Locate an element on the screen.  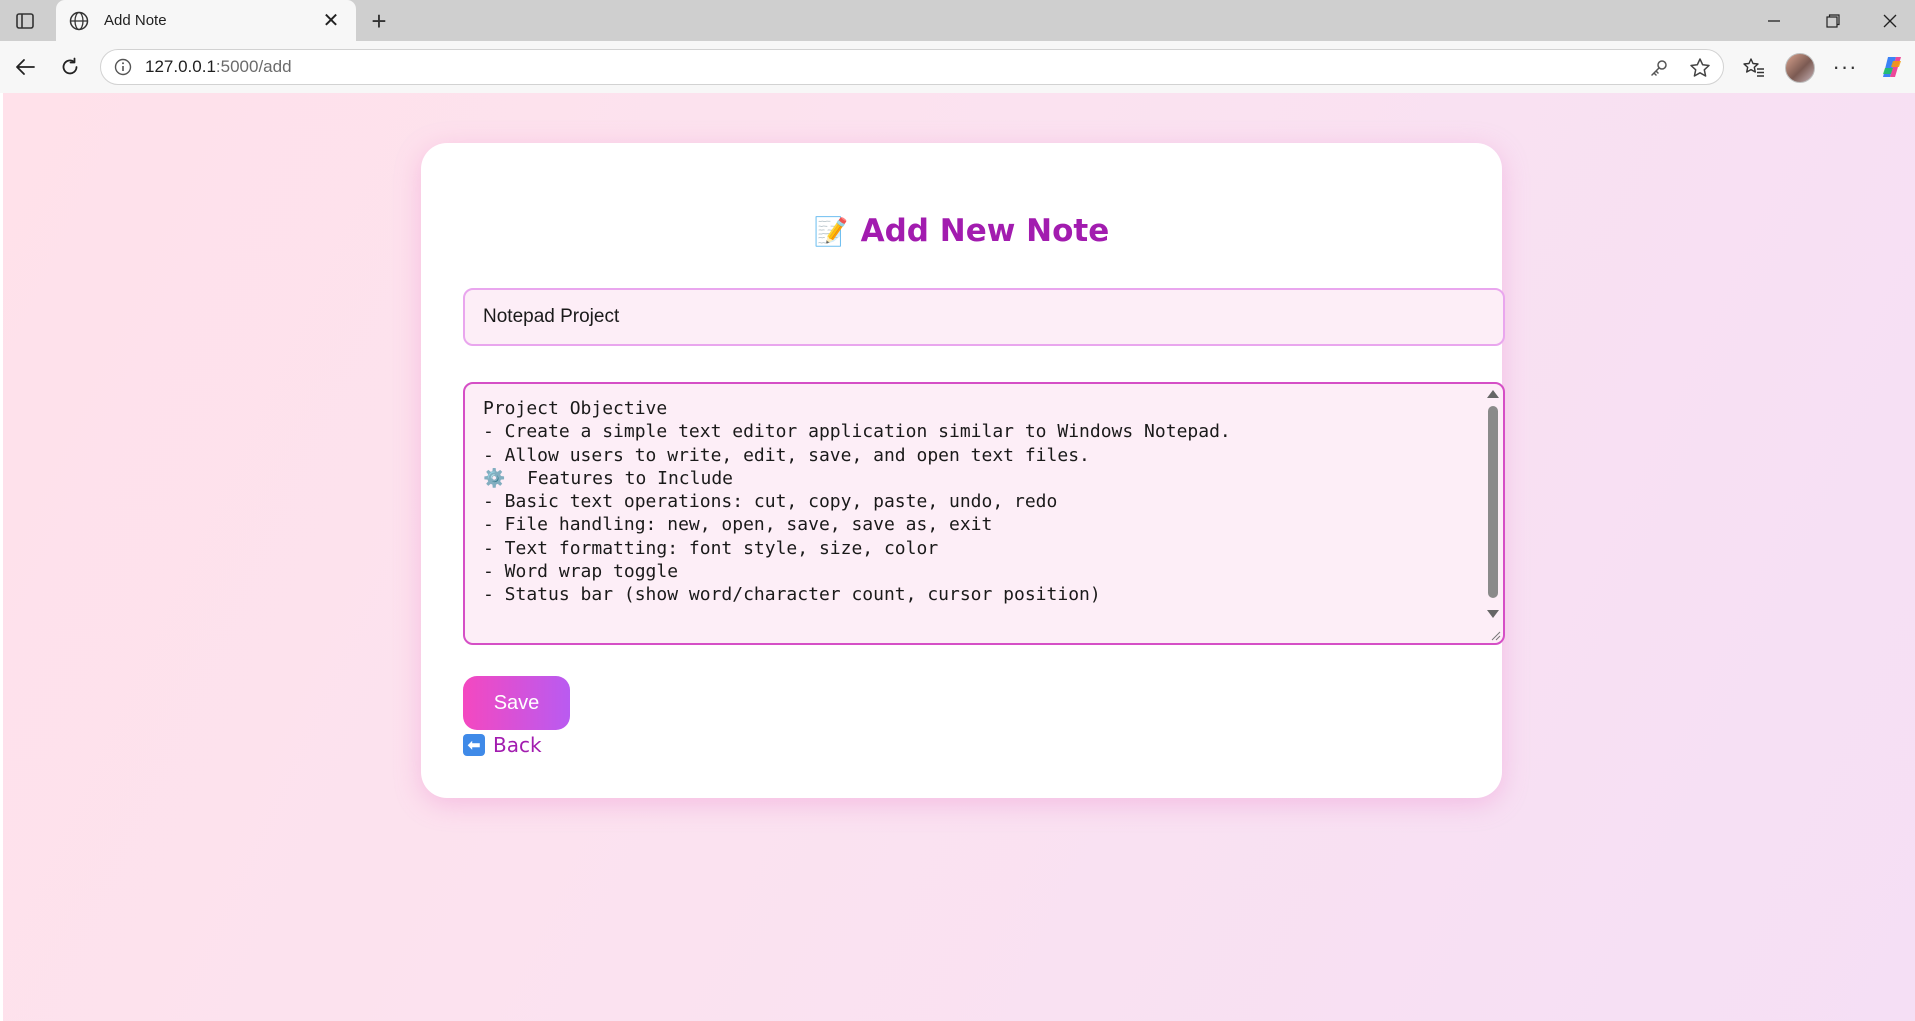
restore-icon is located at coordinates (1833, 21).